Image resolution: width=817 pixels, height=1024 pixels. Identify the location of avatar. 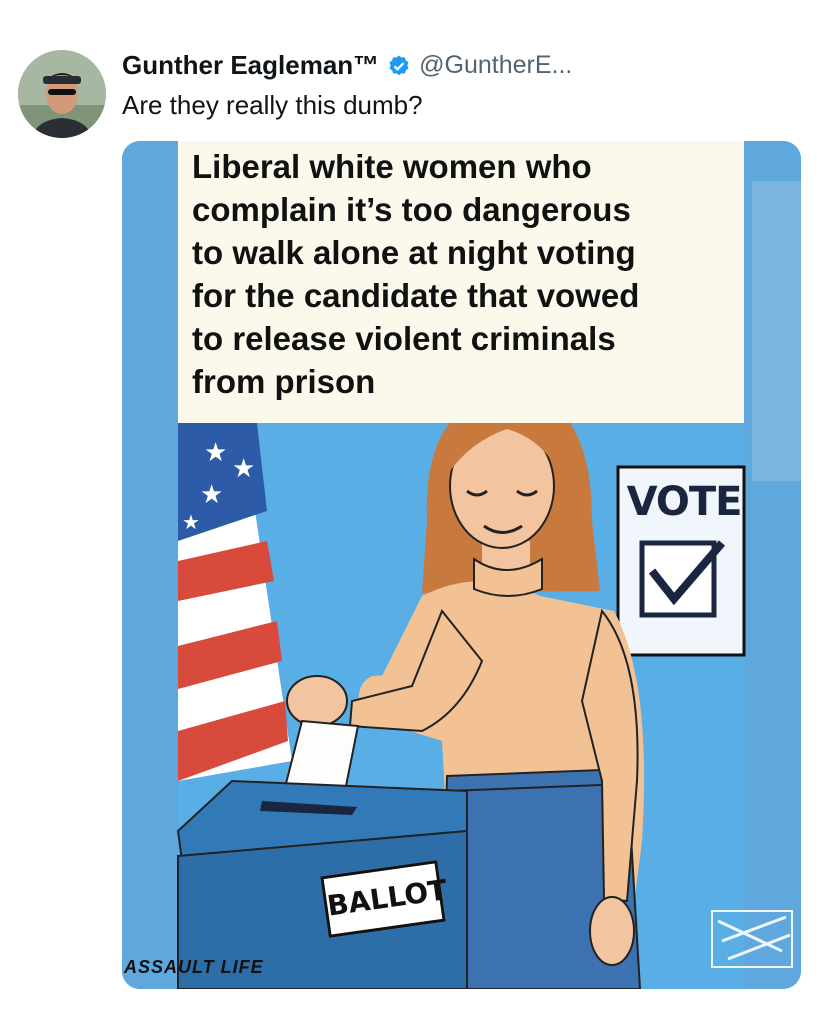
(62, 94).